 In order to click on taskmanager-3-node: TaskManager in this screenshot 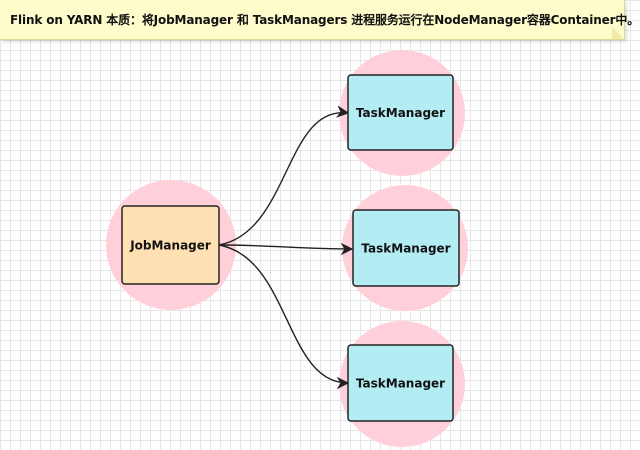, I will do `click(400, 383)`.